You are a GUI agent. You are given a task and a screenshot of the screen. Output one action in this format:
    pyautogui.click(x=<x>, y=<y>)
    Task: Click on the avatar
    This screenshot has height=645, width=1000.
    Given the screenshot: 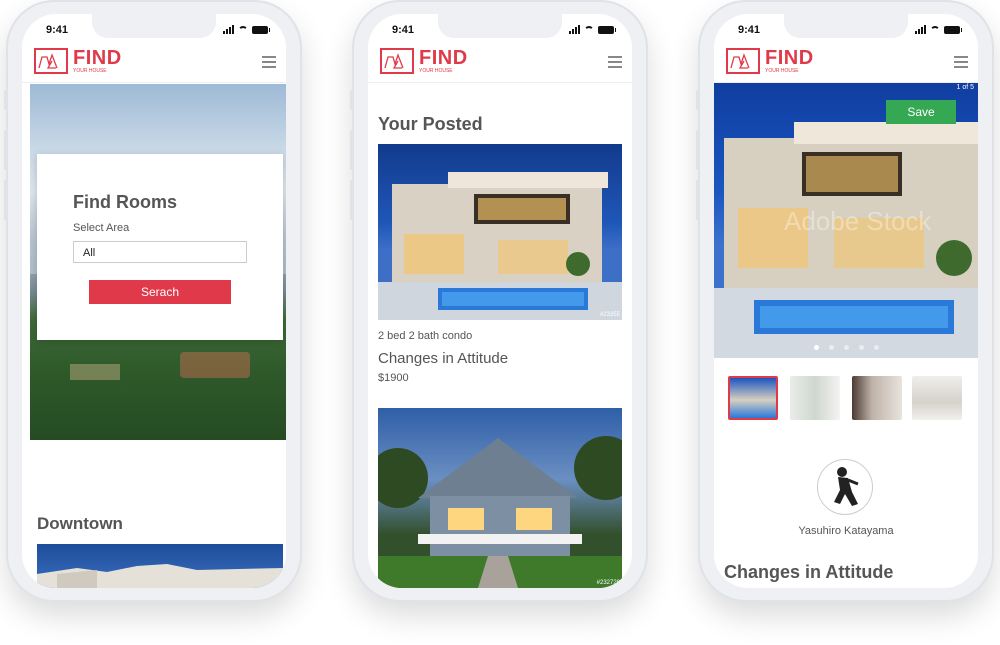 What is the action you would take?
    pyautogui.click(x=845, y=487)
    